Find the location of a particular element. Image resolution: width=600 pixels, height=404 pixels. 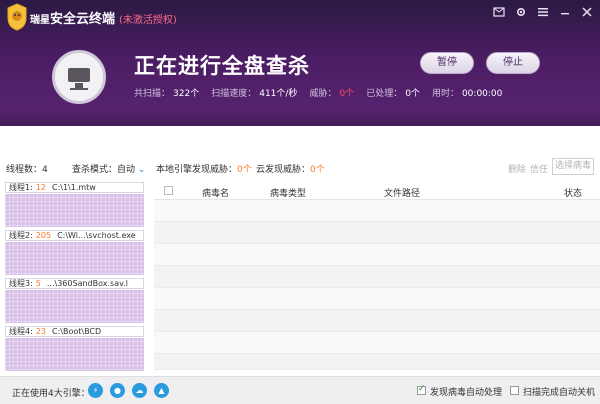

cloud-threats: 云发现威胁：0个 is located at coordinates (290, 170).